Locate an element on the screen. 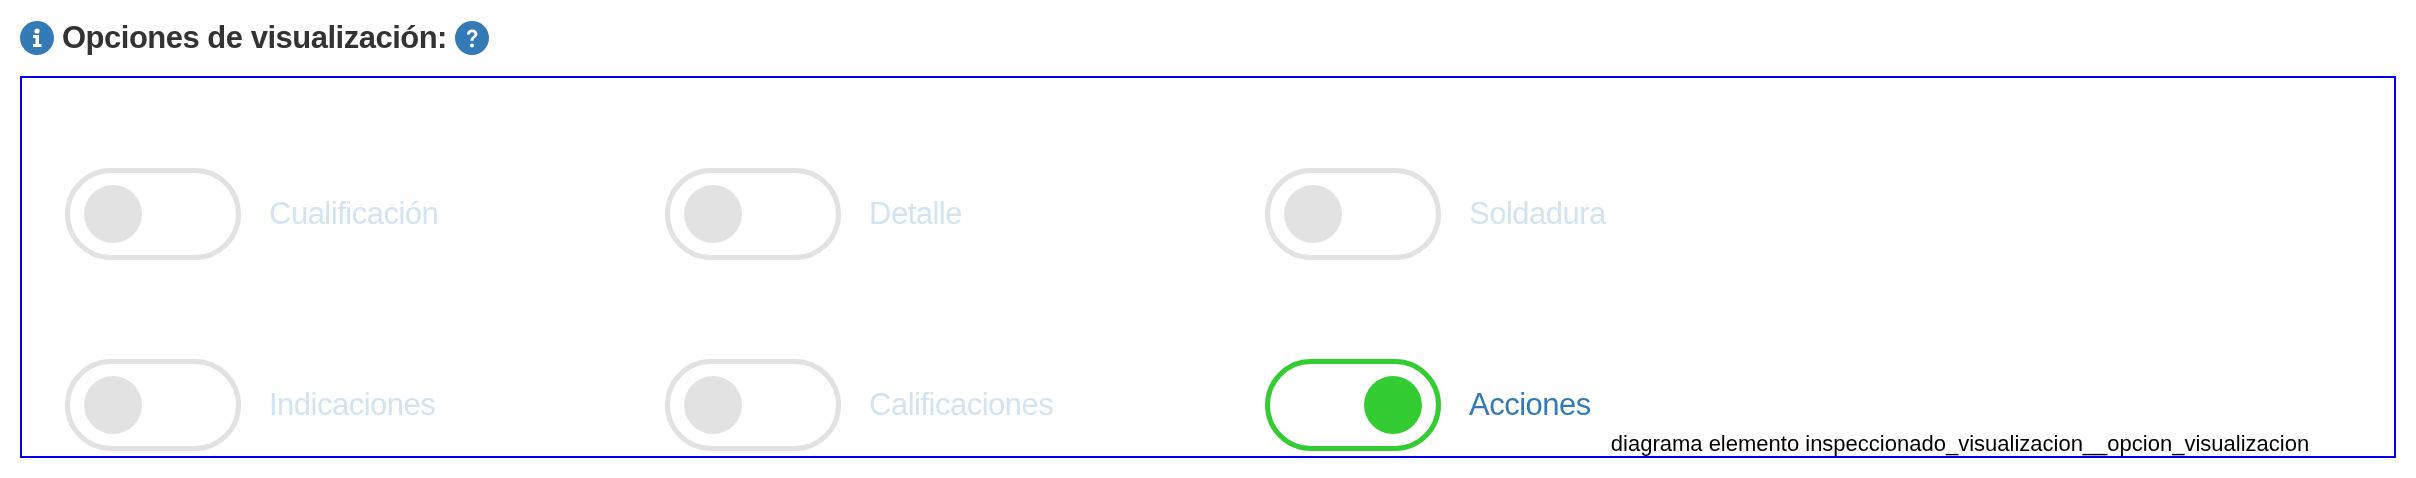 This screenshot has width=2416, height=478. option-label: Acciones is located at coordinates (1530, 404).